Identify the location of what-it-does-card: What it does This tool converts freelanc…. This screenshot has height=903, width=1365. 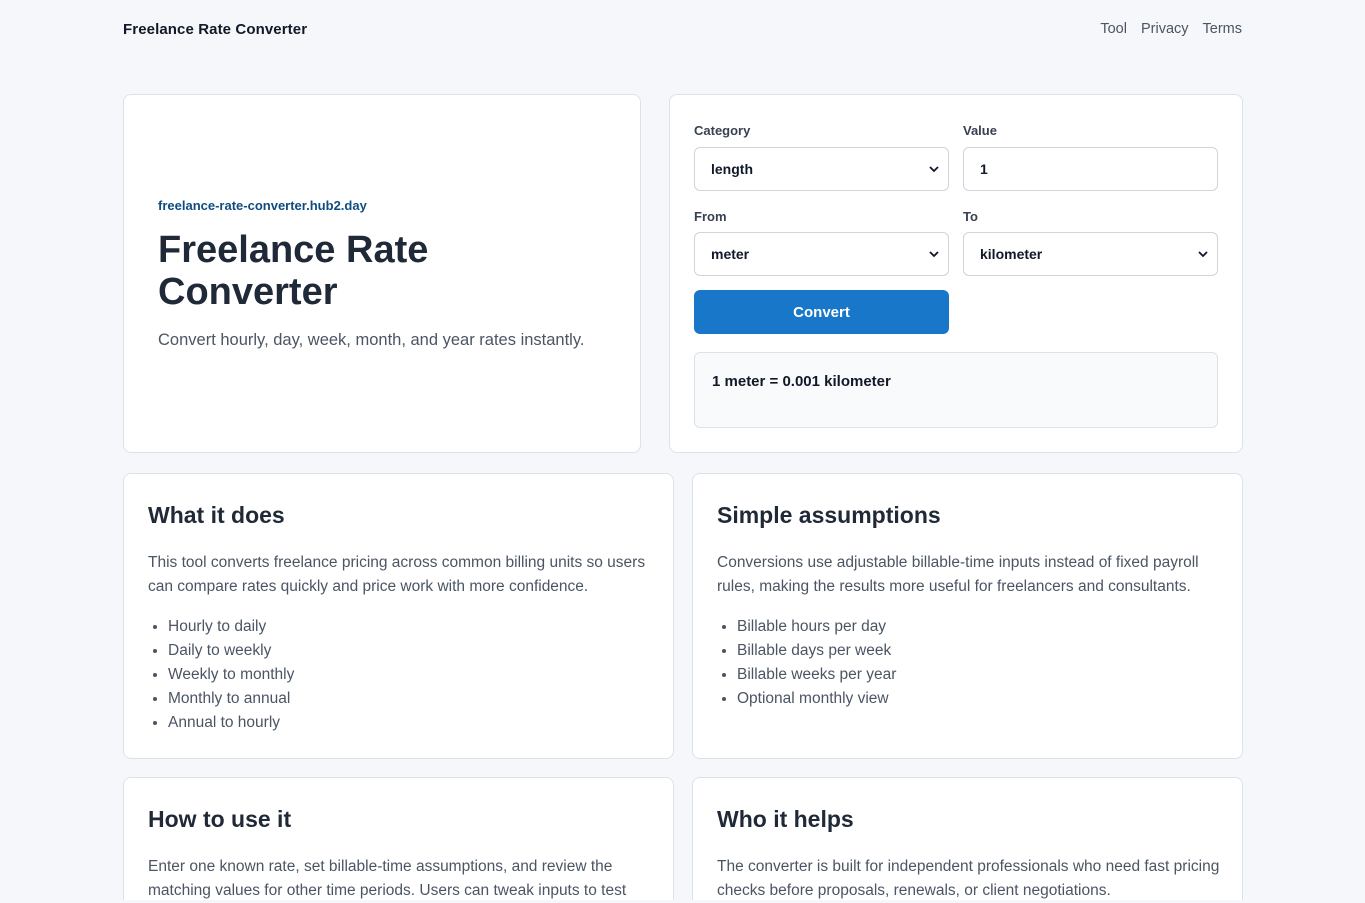
(398, 616).